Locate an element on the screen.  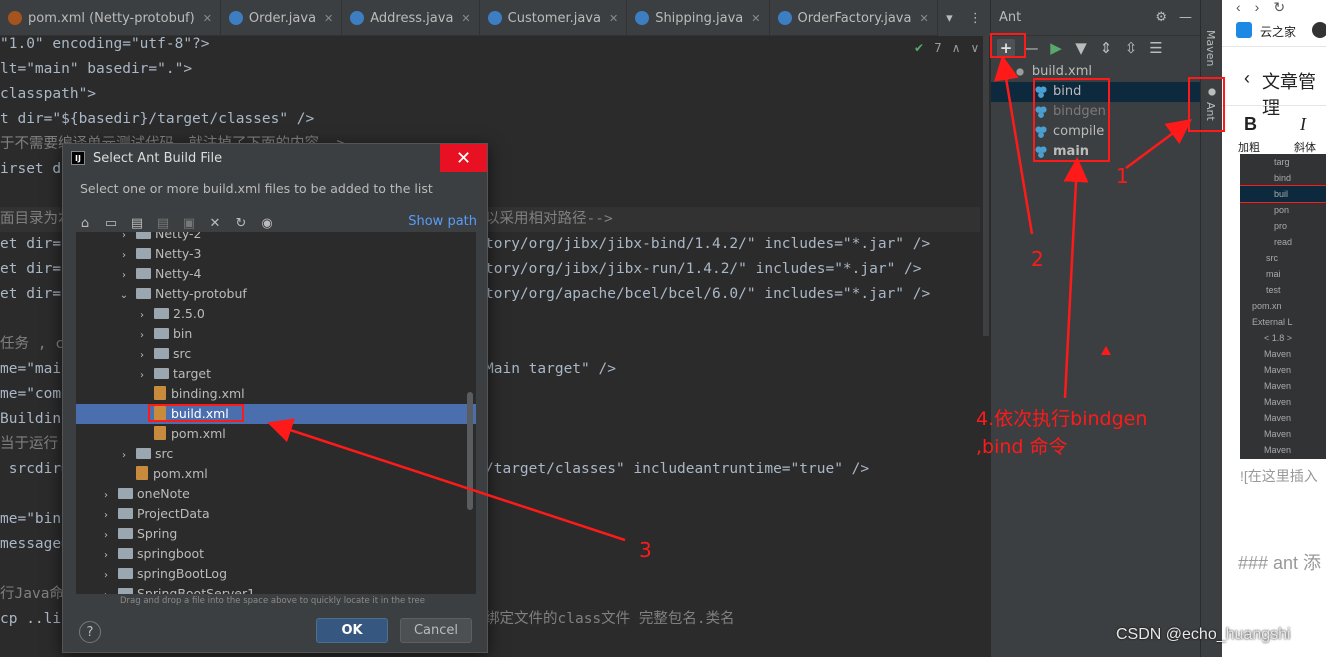
annotation-mark is located at coordinates (1106, 350).